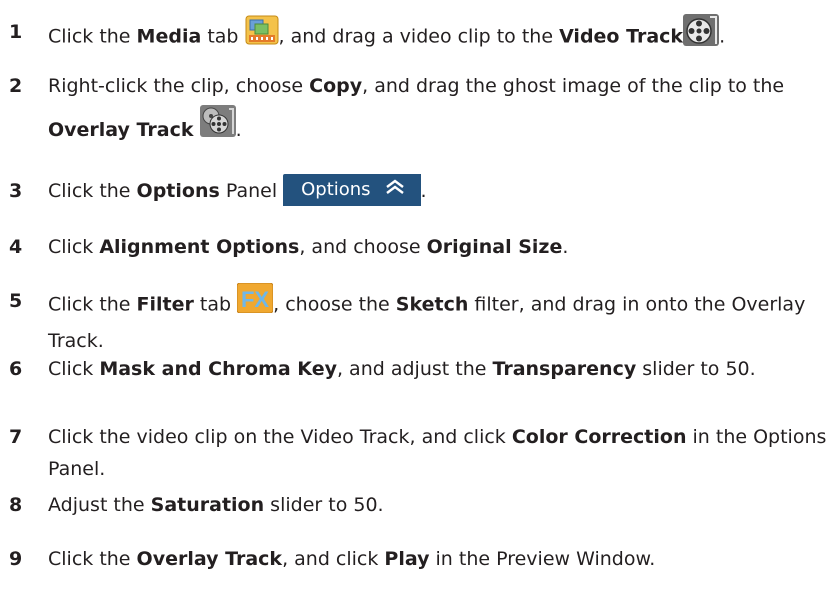 The image size is (837, 598). What do you see at coordinates (16, 247) in the screenshot?
I see `step-number: 4` at bounding box center [16, 247].